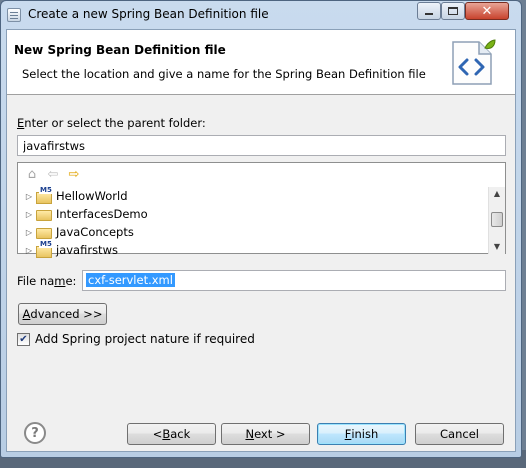  What do you see at coordinates (171, 434) in the screenshot?
I see `back-button: < Back` at bounding box center [171, 434].